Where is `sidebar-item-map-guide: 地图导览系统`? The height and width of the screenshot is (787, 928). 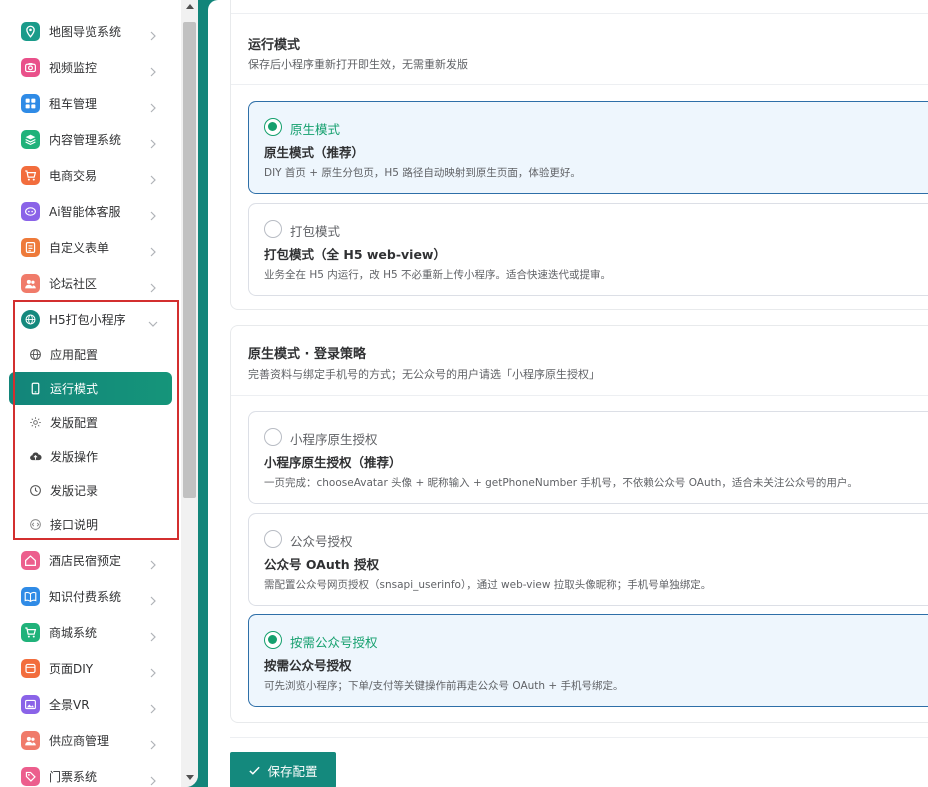
sidebar-item-map-guide: 地图导览系统 is located at coordinates (90, 31).